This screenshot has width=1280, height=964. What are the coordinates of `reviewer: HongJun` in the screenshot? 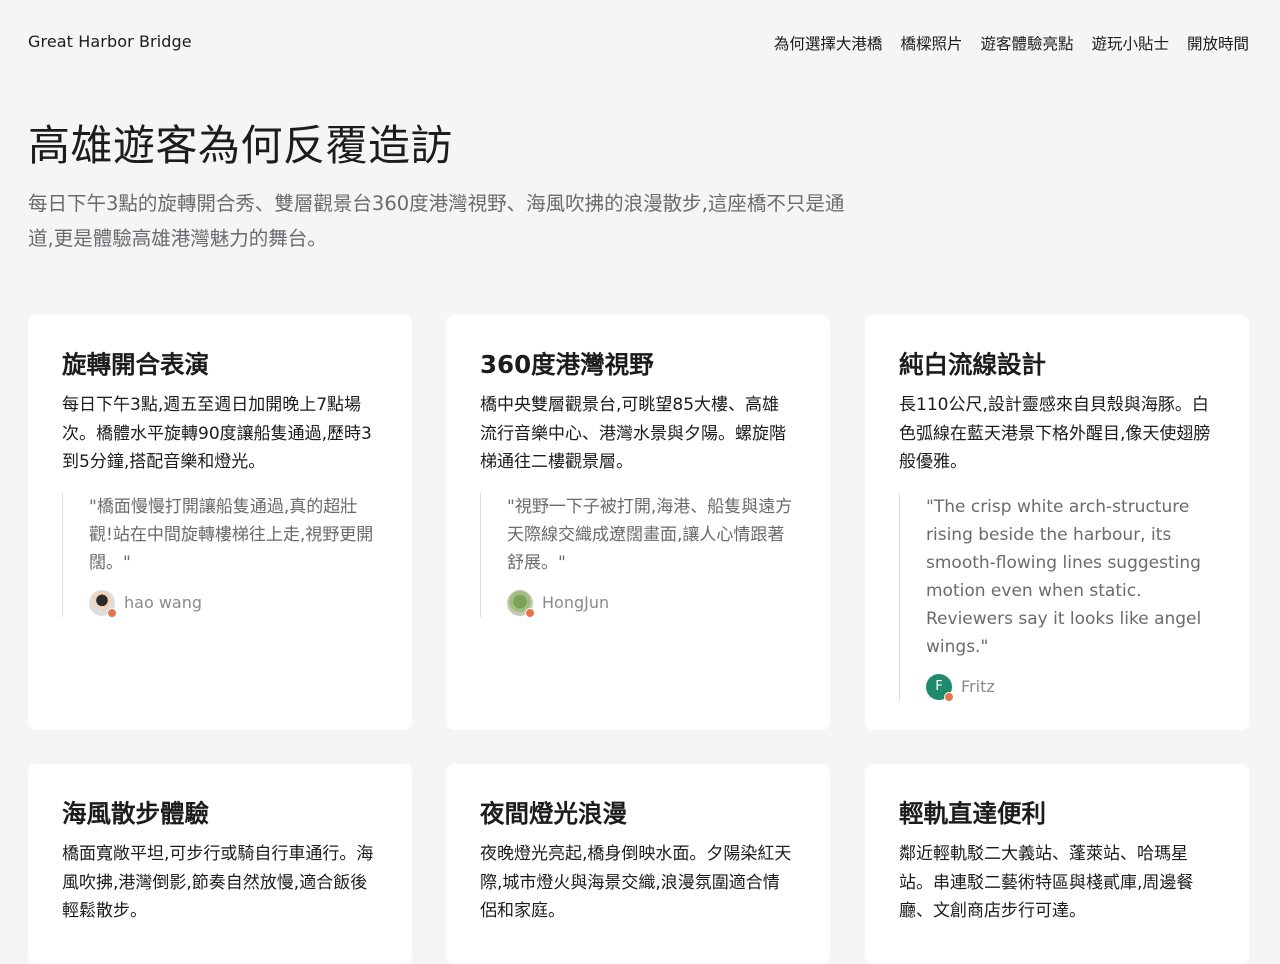 It's located at (651, 603).